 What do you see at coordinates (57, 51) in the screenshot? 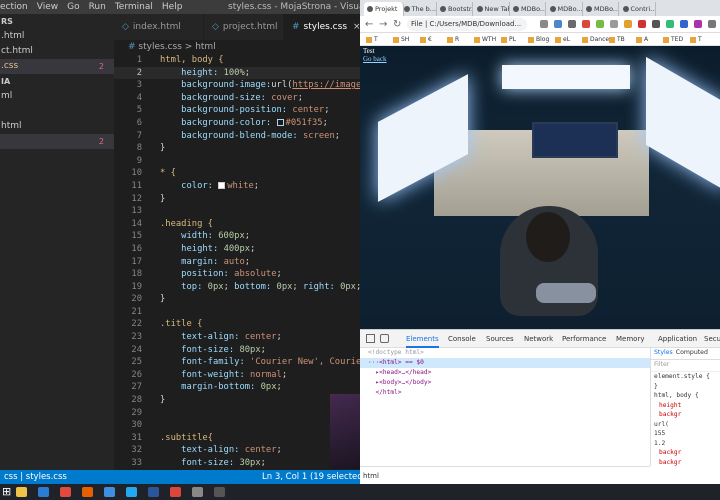
I see `sidebar-item: ct.html` at bounding box center [57, 51].